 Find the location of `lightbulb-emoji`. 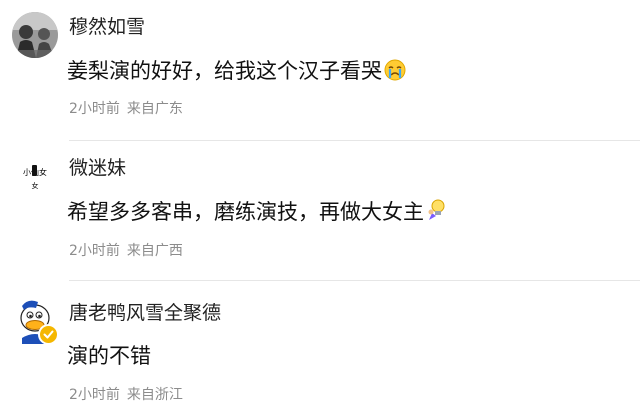

lightbulb-emoji is located at coordinates (437, 213).